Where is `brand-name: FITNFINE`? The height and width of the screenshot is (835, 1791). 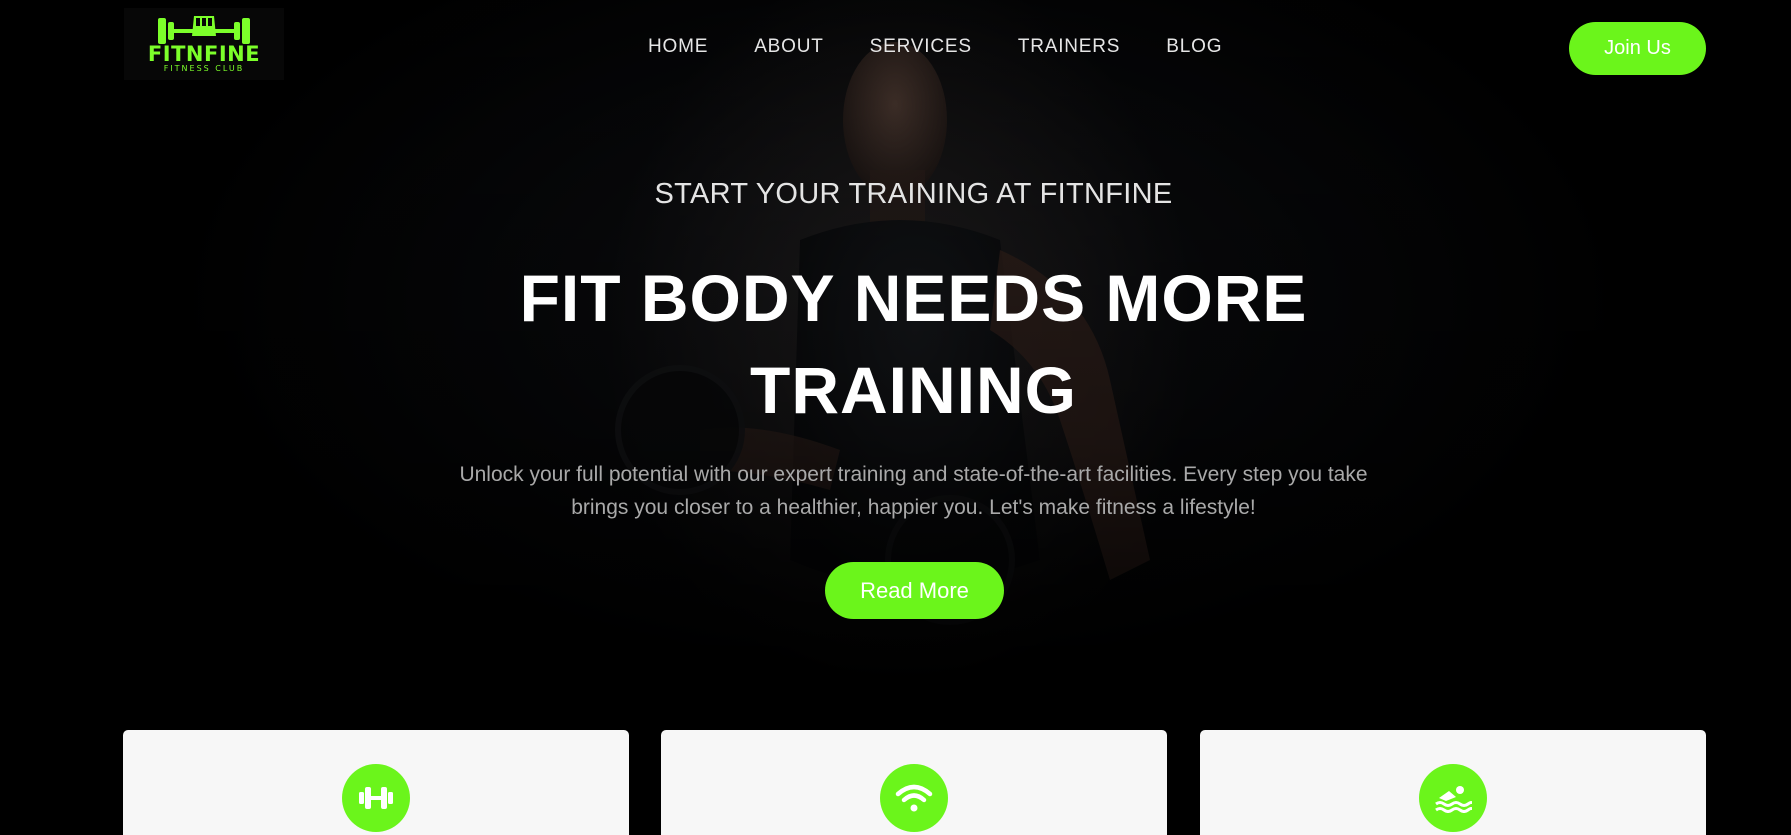
brand-name: FITNFINE is located at coordinates (204, 54).